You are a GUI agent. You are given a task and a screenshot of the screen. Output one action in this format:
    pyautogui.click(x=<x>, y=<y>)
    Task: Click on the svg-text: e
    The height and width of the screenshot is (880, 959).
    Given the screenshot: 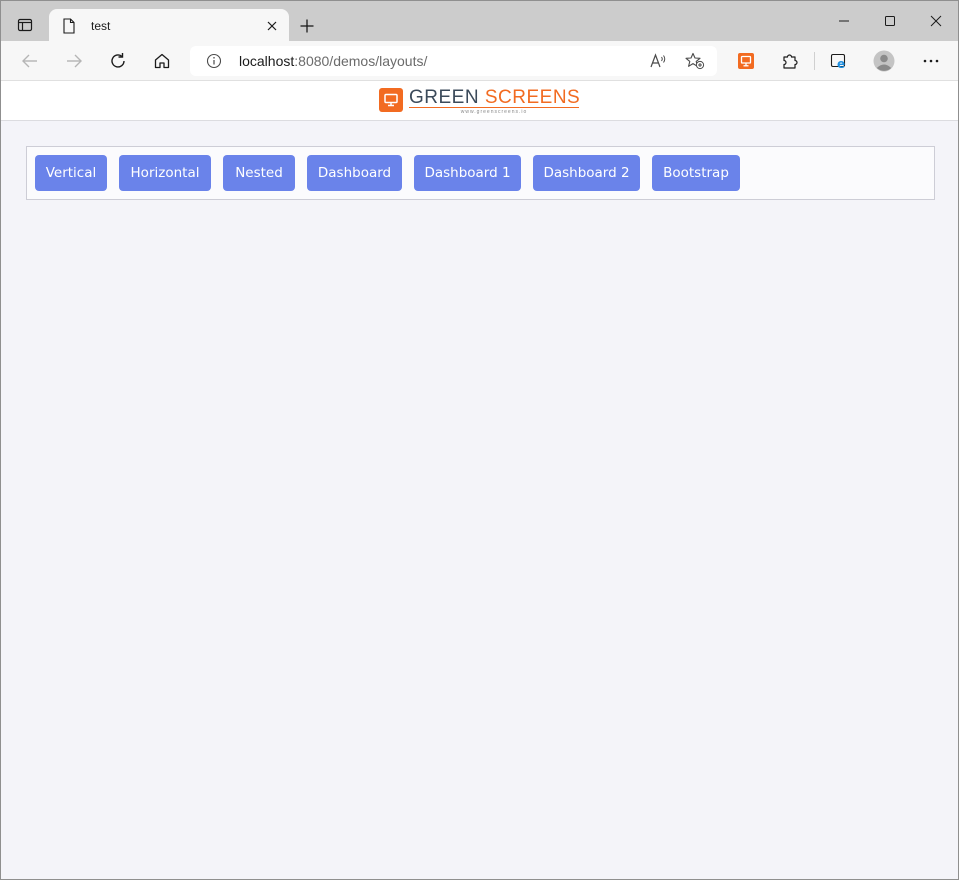 What is the action you would take?
    pyautogui.click(x=841, y=63)
    